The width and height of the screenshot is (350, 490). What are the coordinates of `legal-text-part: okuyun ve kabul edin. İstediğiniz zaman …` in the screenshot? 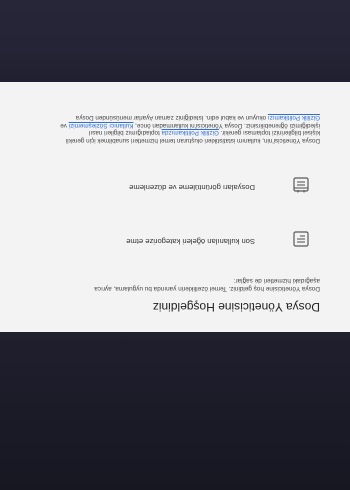 It's located at (171, 118).